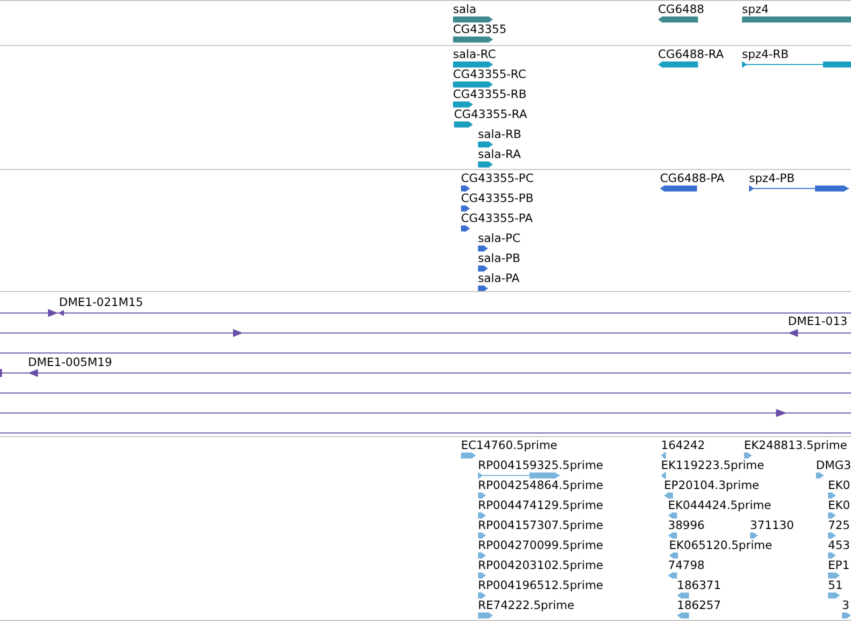 The image size is (851, 621). I want to click on feature-label: sala-RB, so click(500, 134).